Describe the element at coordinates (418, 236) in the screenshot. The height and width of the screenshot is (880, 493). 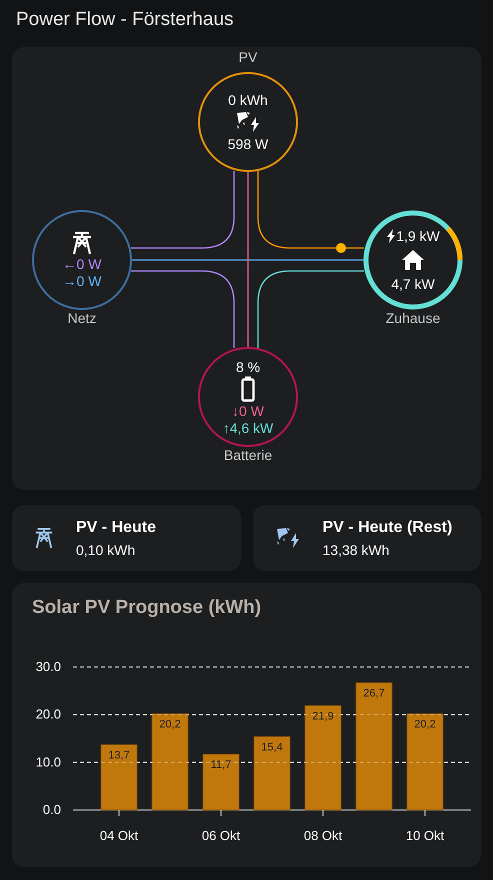
I see `home-solar-reading: 1,9 kW` at that location.